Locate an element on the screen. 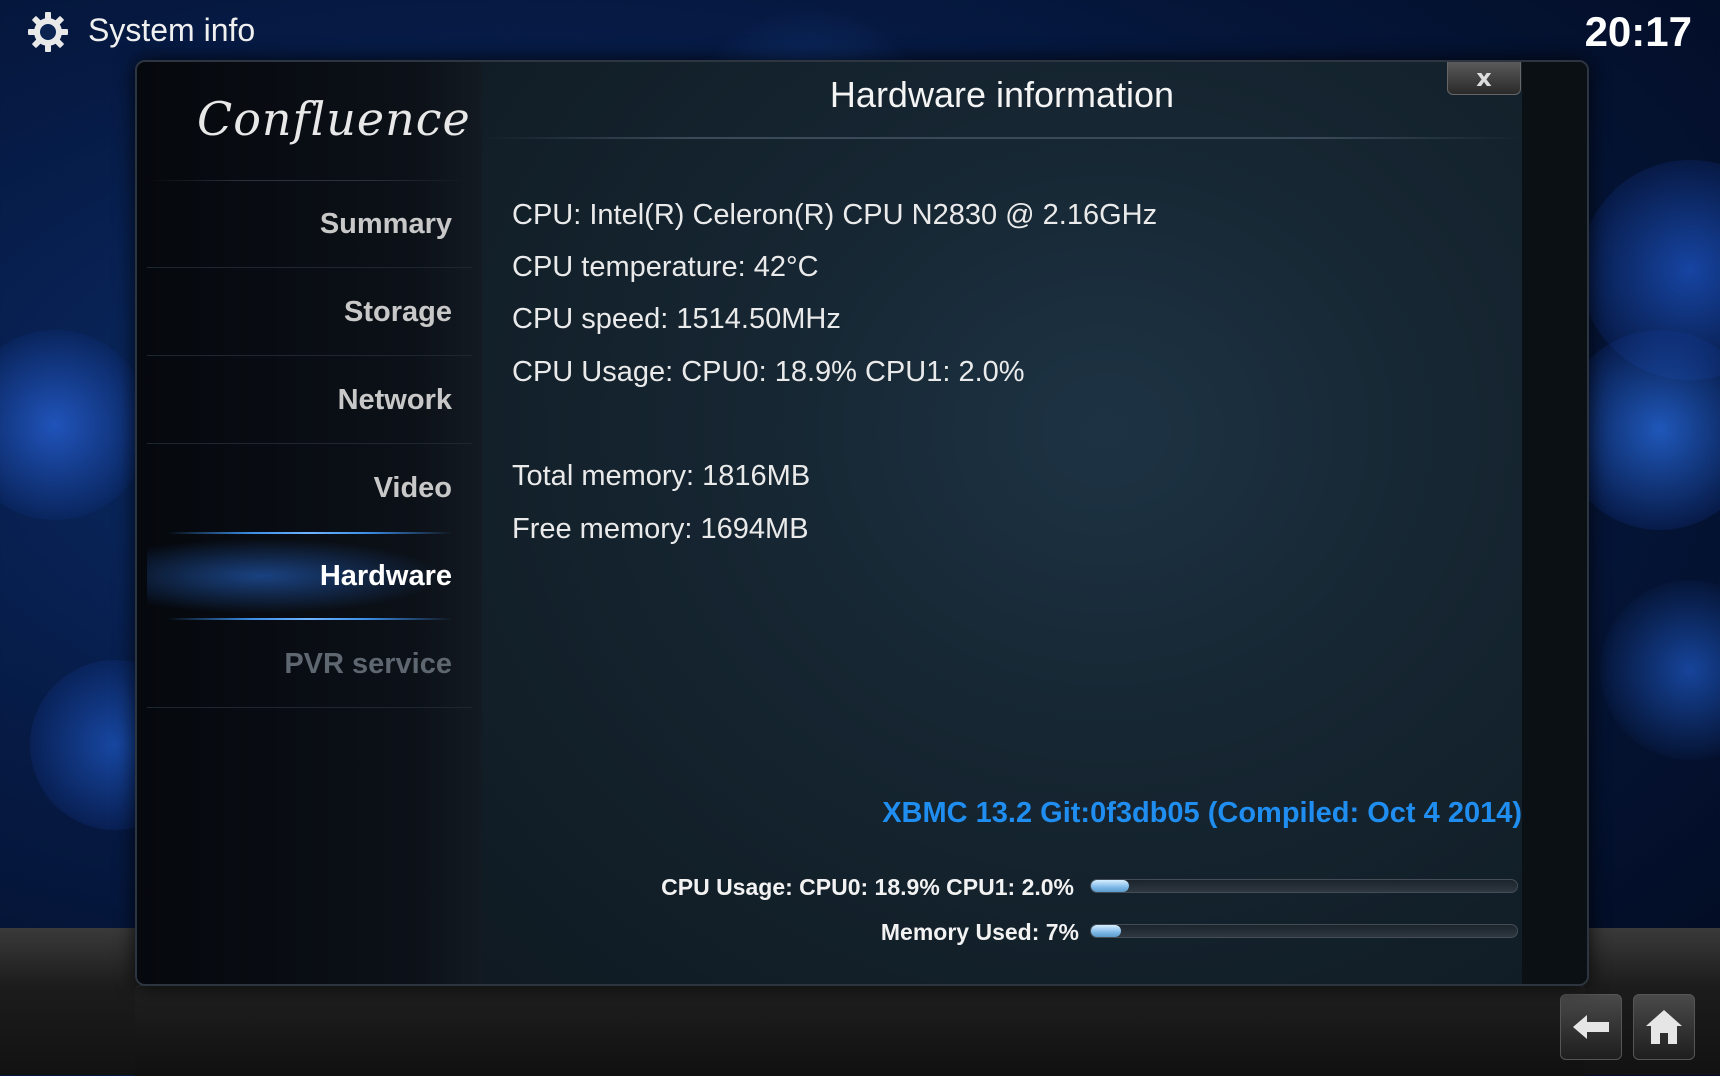 Image resolution: width=1720 pixels, height=1076 pixels. dialog-title: Hardware information is located at coordinates (1002, 94).